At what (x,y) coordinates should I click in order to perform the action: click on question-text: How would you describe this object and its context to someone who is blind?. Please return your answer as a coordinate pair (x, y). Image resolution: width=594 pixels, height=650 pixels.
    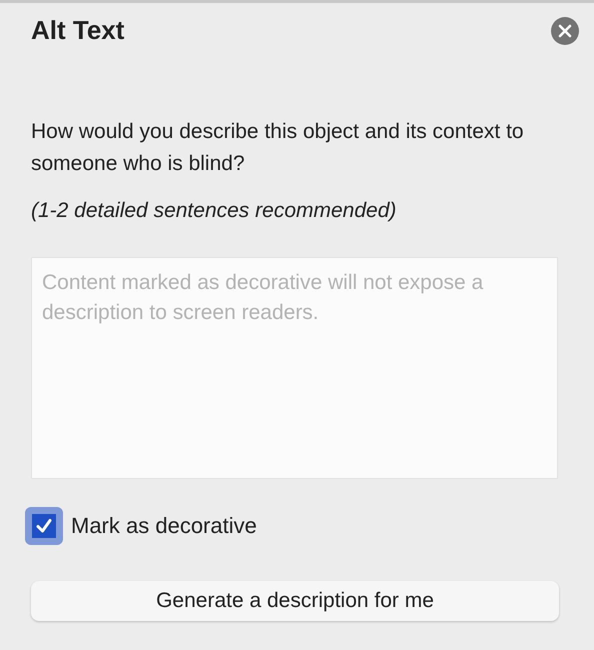
    Looking at the image, I should click on (278, 148).